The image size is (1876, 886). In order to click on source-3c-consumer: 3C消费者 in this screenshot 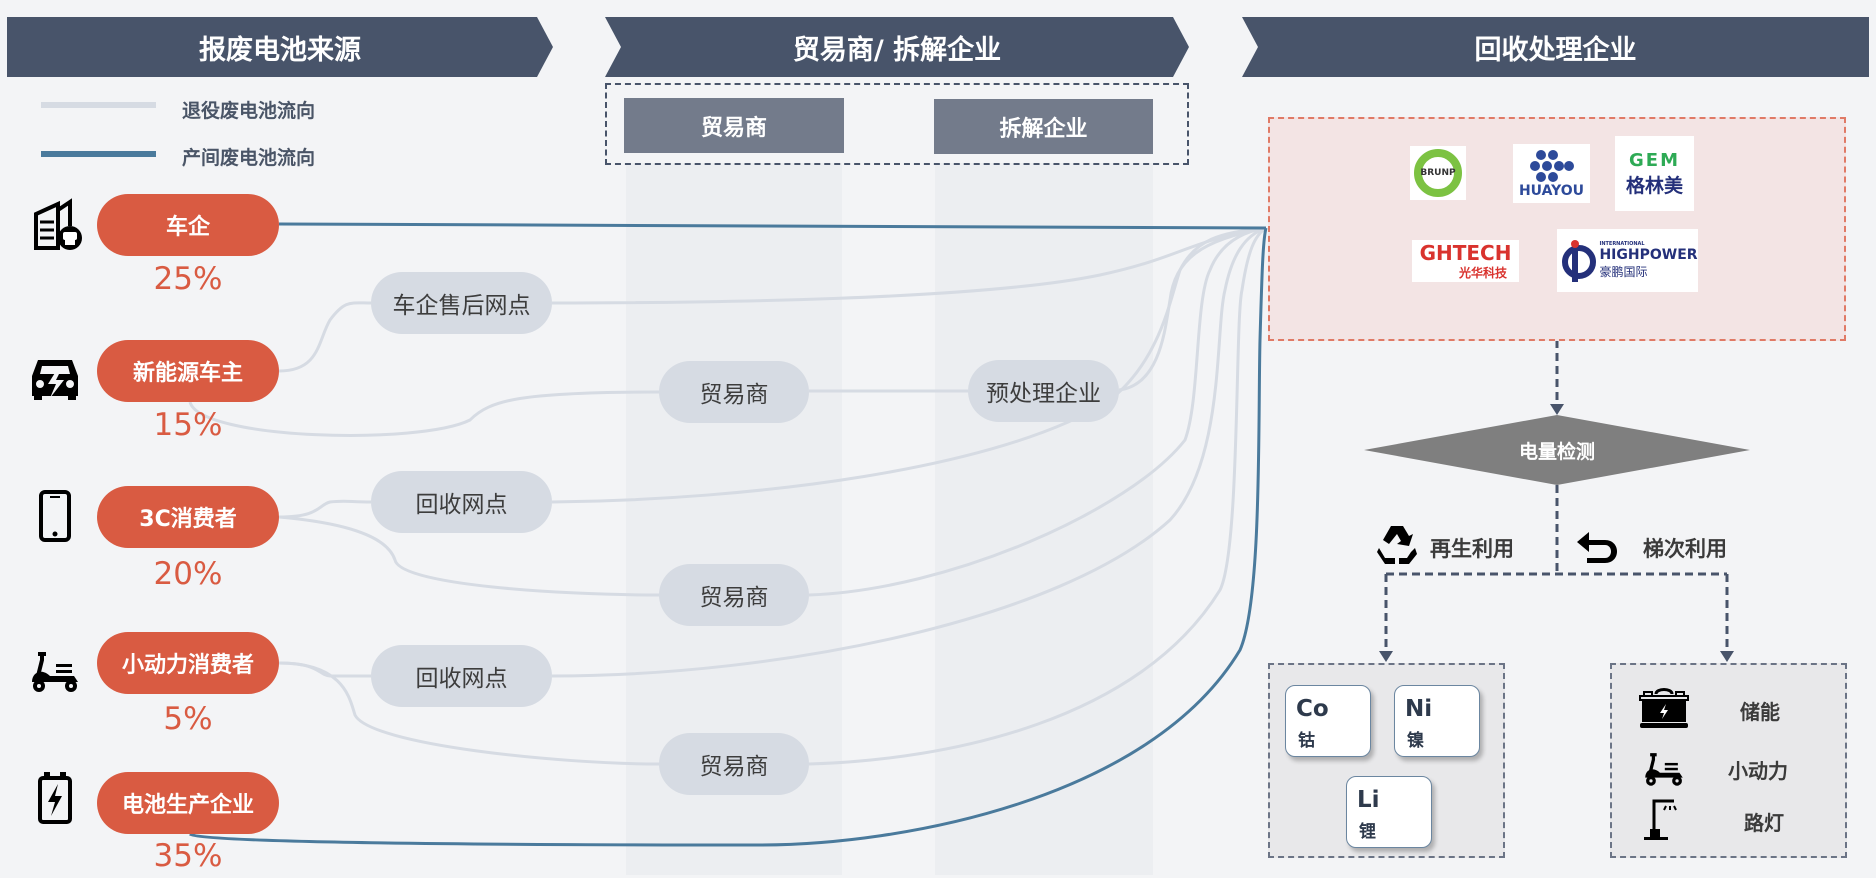, I will do `click(188, 517)`.